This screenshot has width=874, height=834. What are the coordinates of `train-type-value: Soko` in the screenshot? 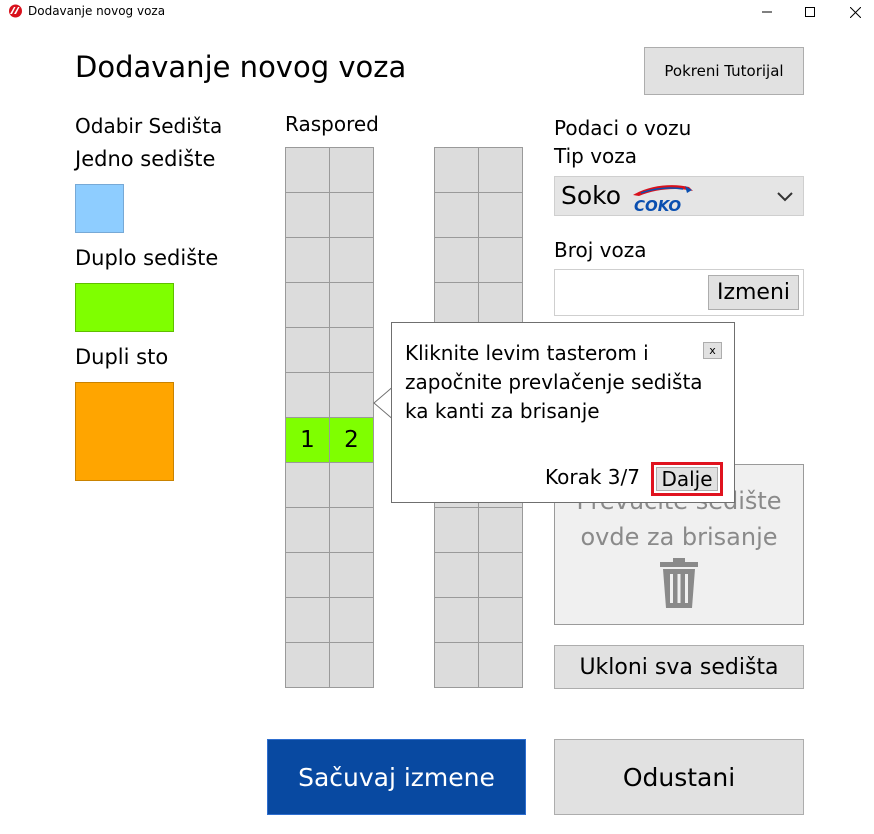 It's located at (591, 195).